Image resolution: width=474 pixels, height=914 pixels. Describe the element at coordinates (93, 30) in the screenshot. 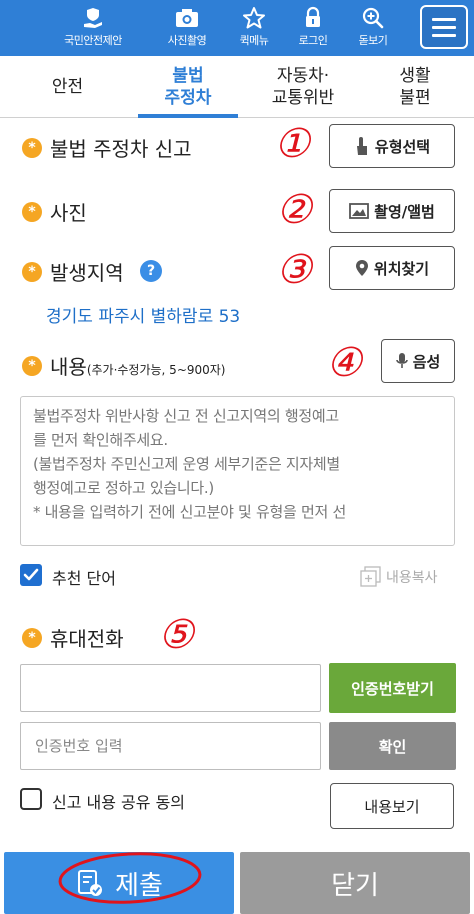

I see `topbar-safety-proposal: 국민안전제안` at that location.